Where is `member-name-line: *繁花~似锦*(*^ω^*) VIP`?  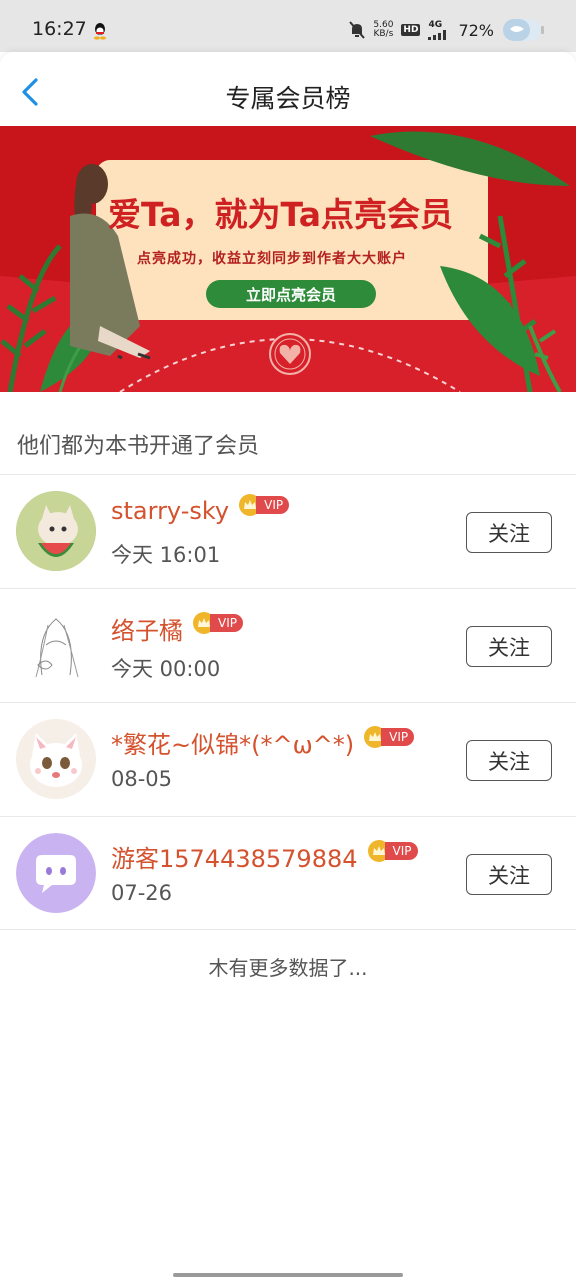 member-name-line: *繁花~似锦*(*^ω^*) VIP is located at coordinates (263, 742).